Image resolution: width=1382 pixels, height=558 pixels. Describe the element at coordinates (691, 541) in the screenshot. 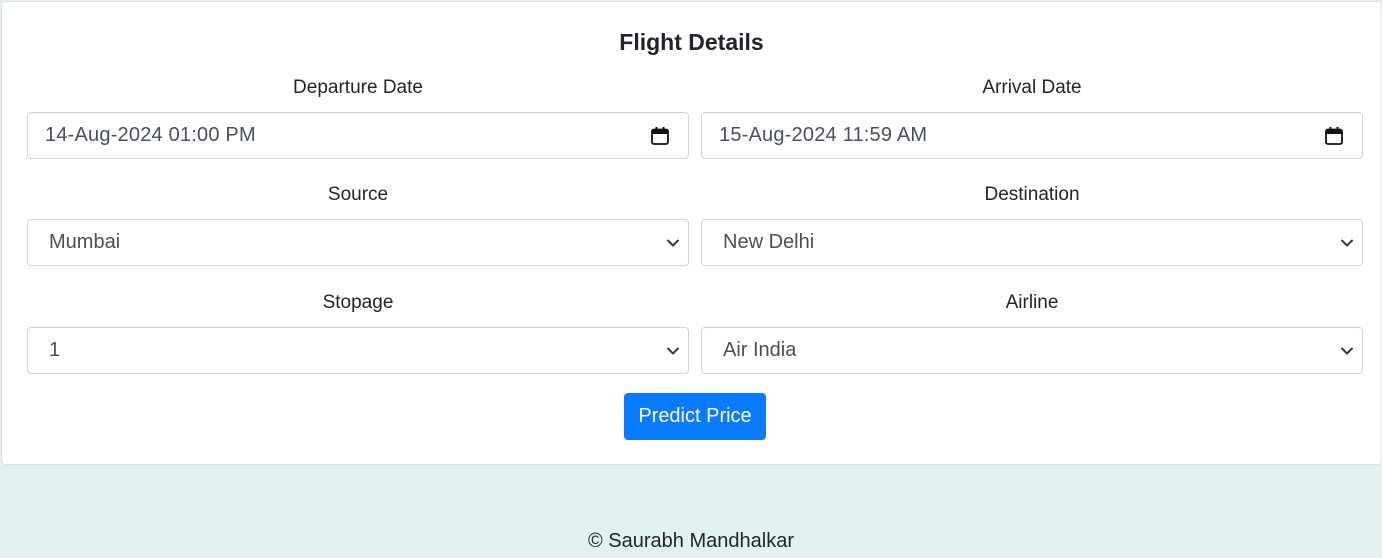

I see `footer-copyright: © Saurabh Mandhalkar` at that location.